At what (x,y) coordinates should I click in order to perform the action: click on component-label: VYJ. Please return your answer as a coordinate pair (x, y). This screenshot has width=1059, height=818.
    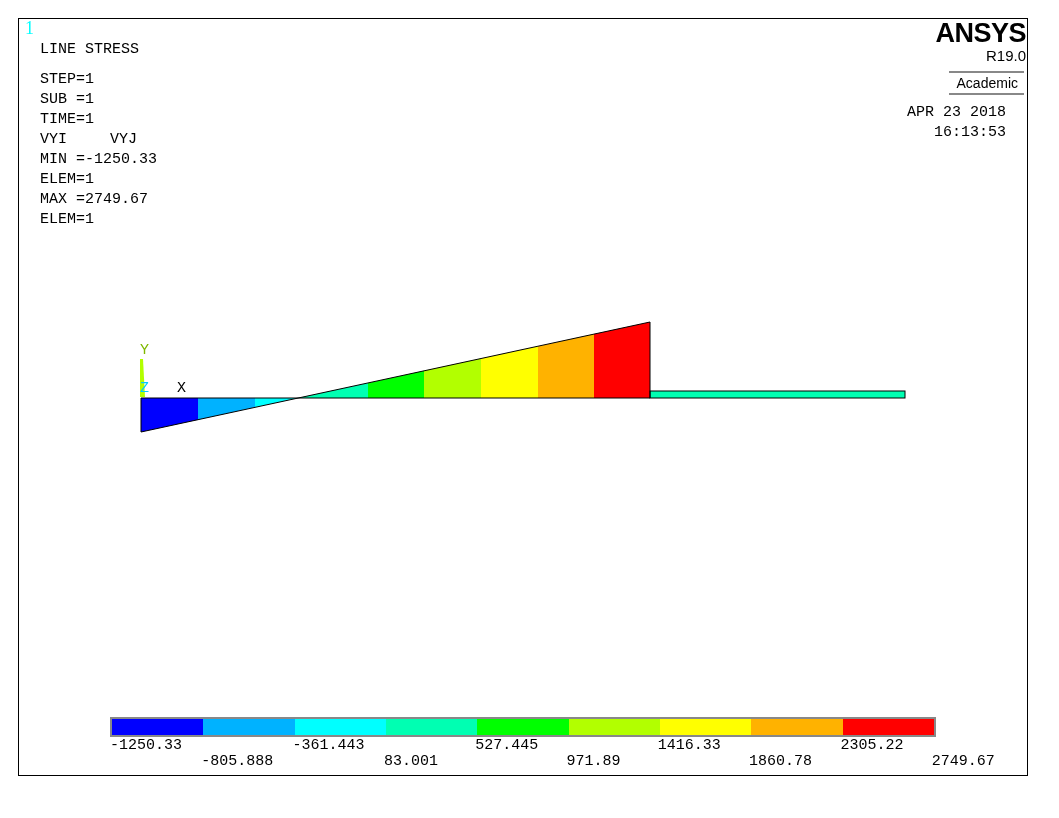
    Looking at the image, I should click on (124, 140).